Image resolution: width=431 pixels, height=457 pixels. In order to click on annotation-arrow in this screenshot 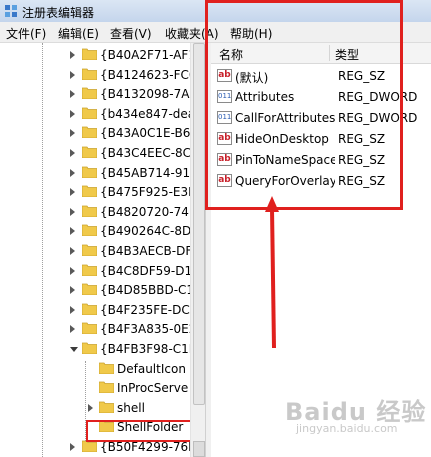, I will do `click(272, 272)`.